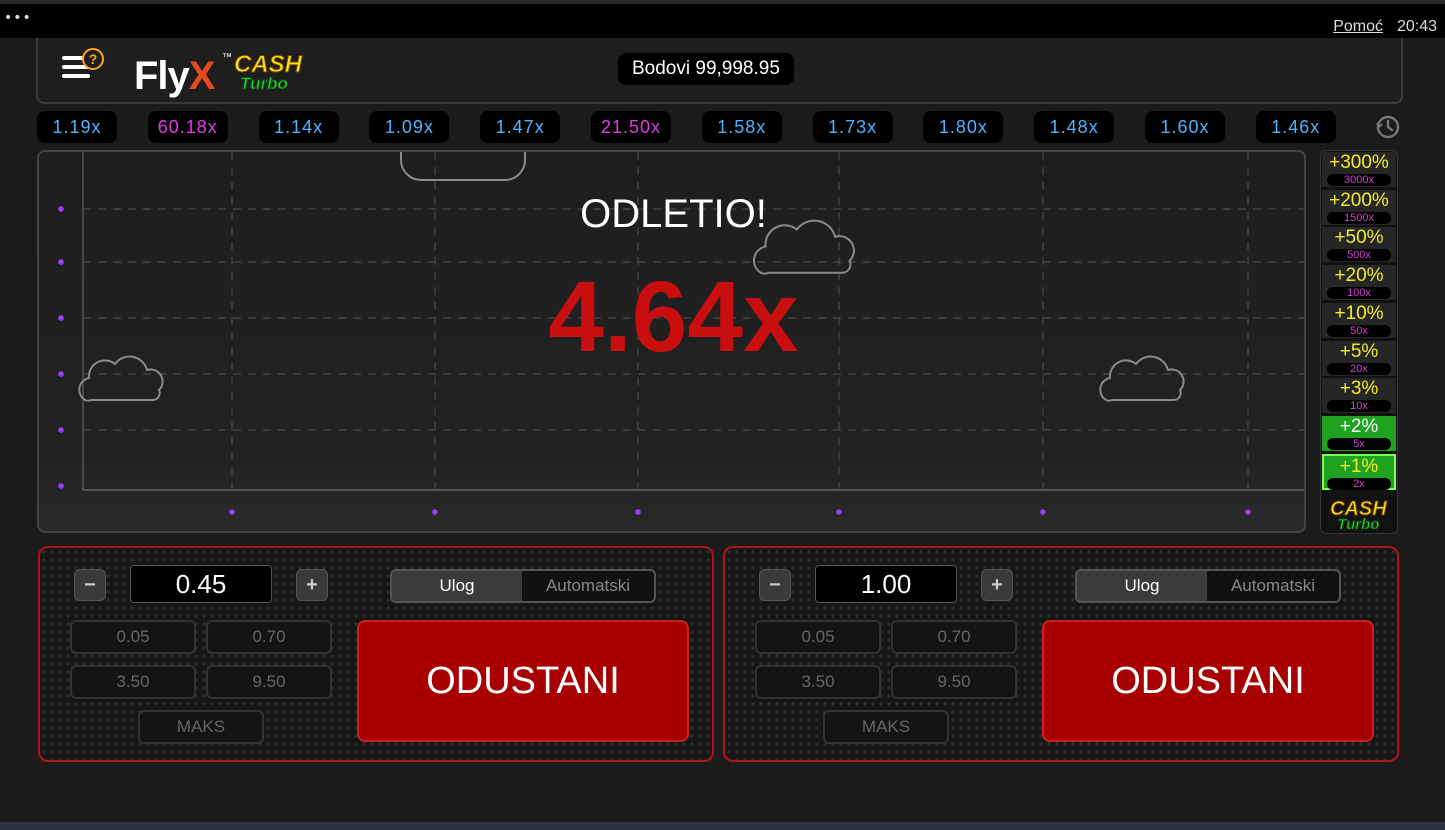  I want to click on ladder-step: +200% 1500x, so click(1359, 207).